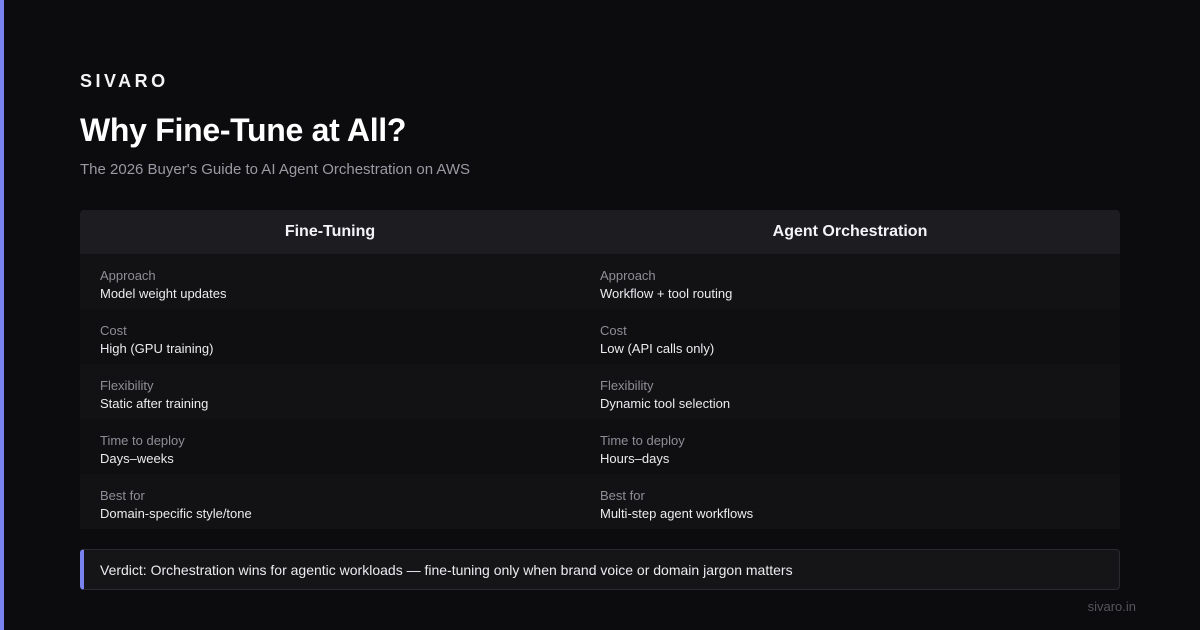  Describe the element at coordinates (657, 348) in the screenshot. I see `cell-value: Low (API calls only)` at that location.